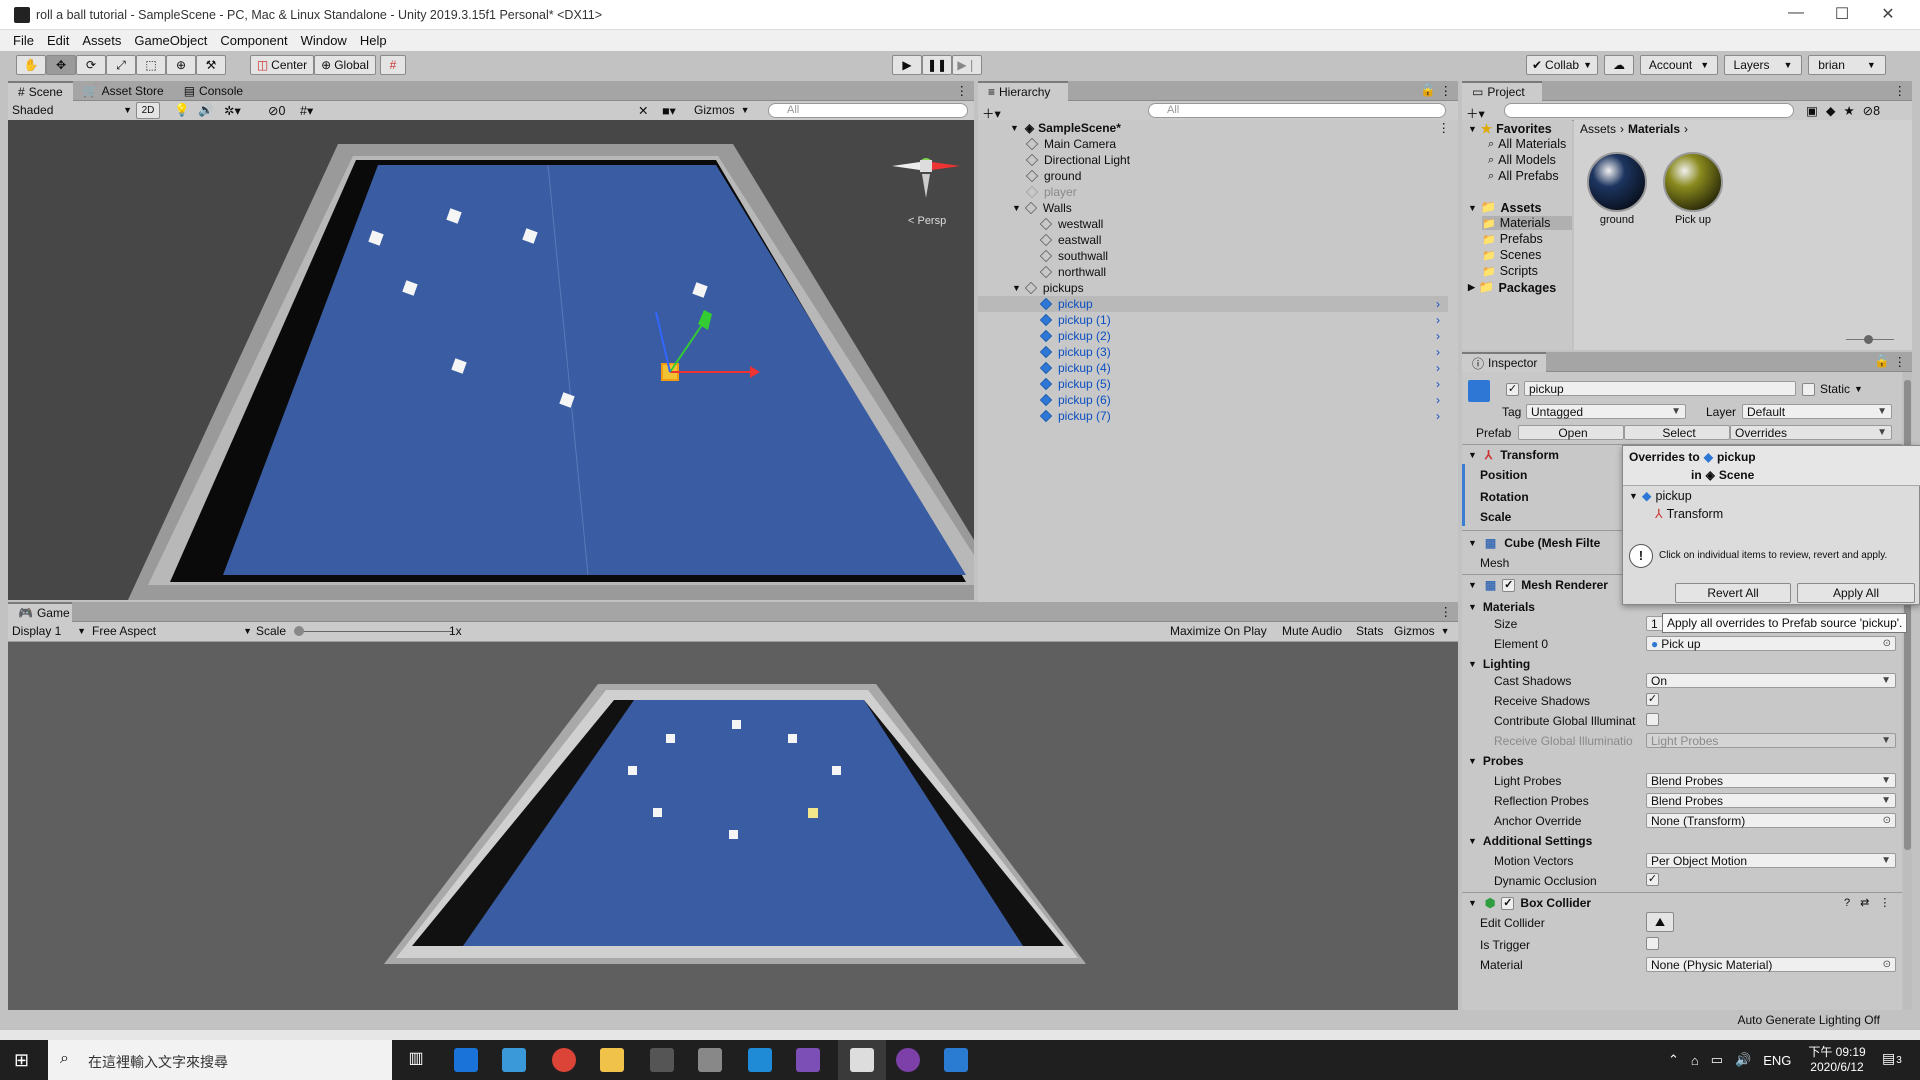 The image size is (1920, 1080). What do you see at coordinates (662, 1060) in the screenshot?
I see `store-icon` at bounding box center [662, 1060].